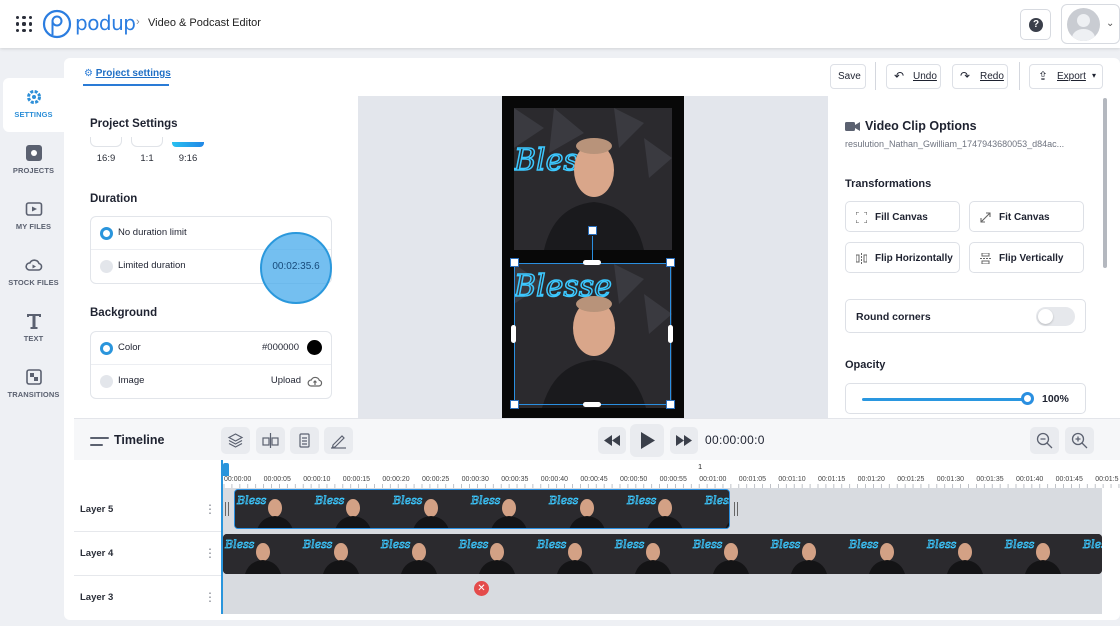 This screenshot has height=626, width=1120. What do you see at coordinates (670, 334) in the screenshot?
I see `resize-handle-right` at bounding box center [670, 334].